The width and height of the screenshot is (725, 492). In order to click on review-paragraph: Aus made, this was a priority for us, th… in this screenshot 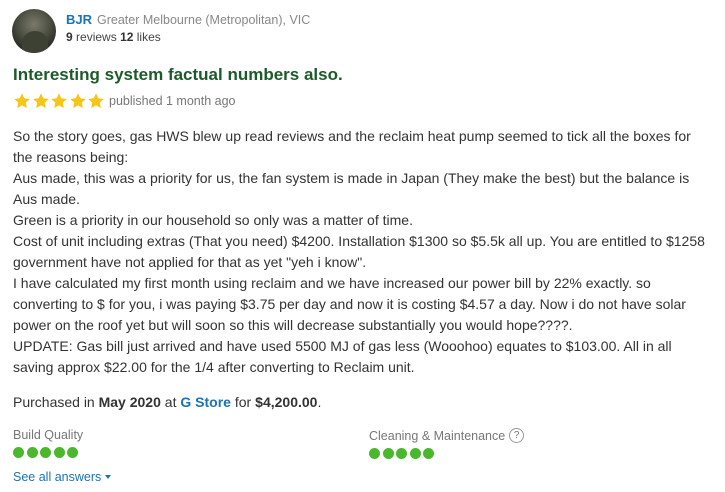, I will do `click(351, 188)`.